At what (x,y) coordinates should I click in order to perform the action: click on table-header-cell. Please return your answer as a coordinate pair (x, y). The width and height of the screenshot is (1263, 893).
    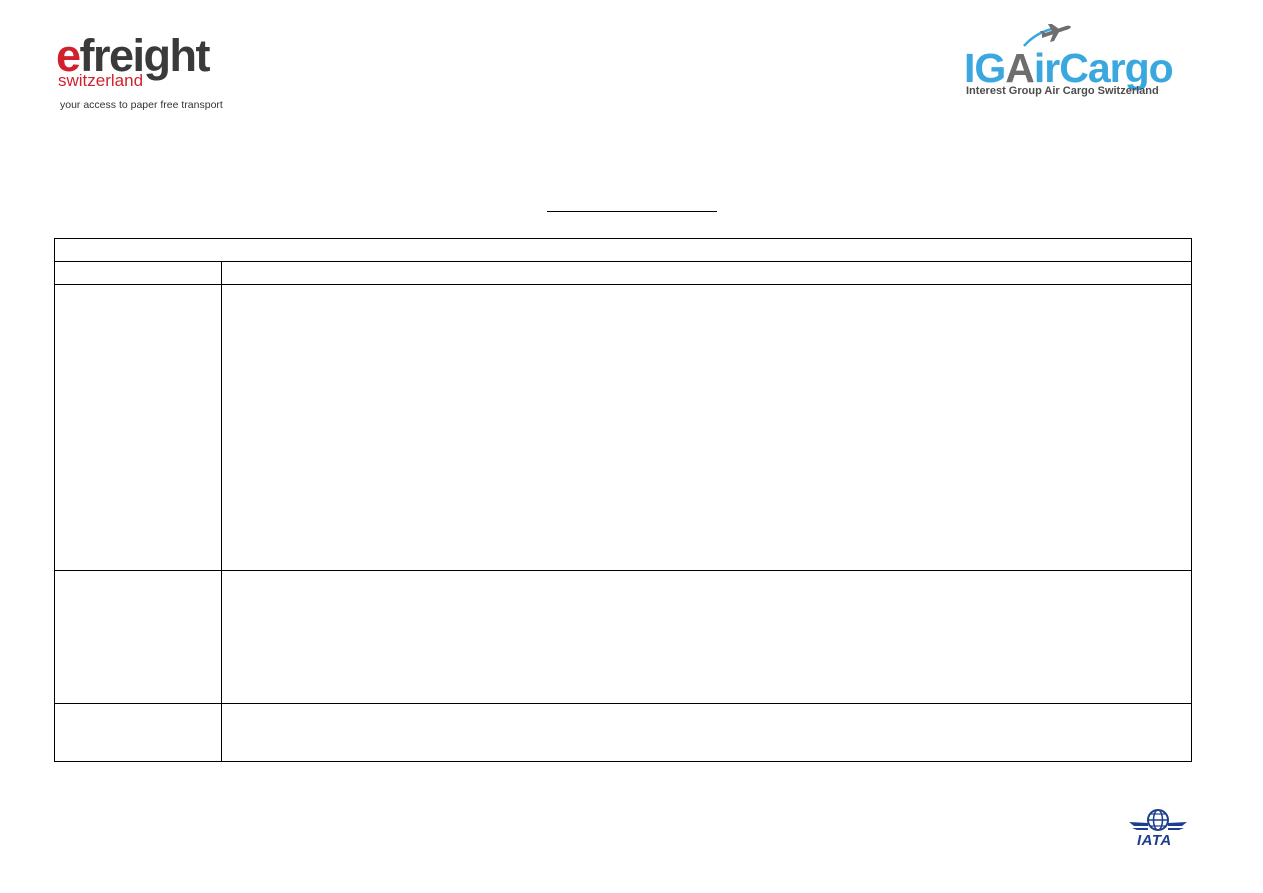
    Looking at the image, I should click on (623, 250).